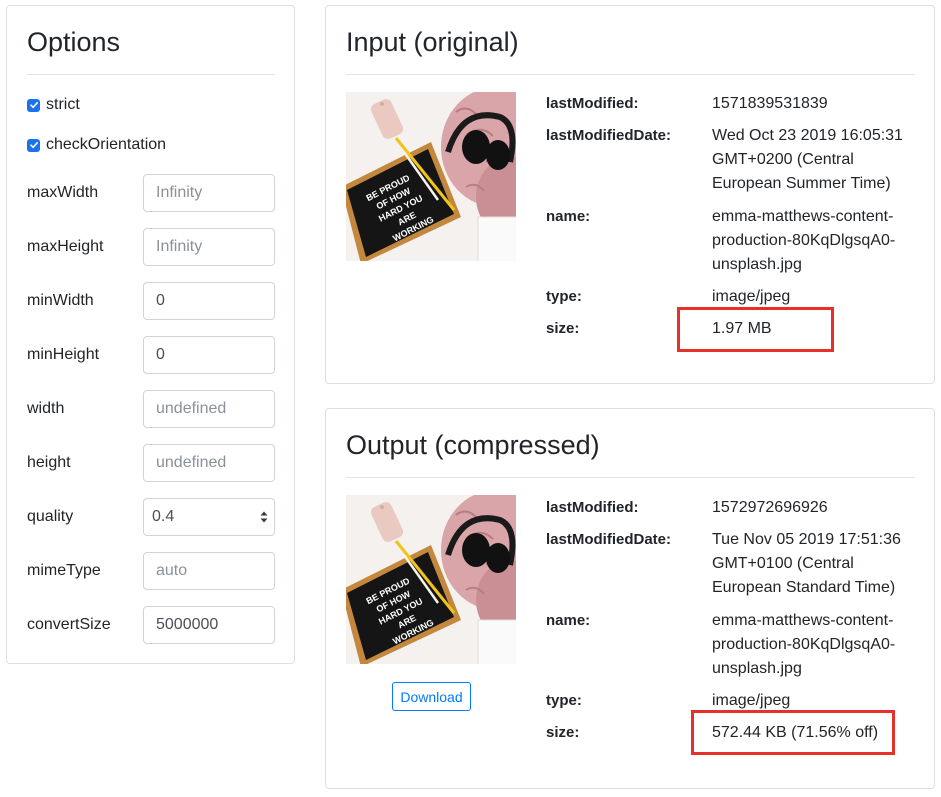  What do you see at coordinates (160, 300) in the screenshot?
I see `min-width-value: 0` at bounding box center [160, 300].